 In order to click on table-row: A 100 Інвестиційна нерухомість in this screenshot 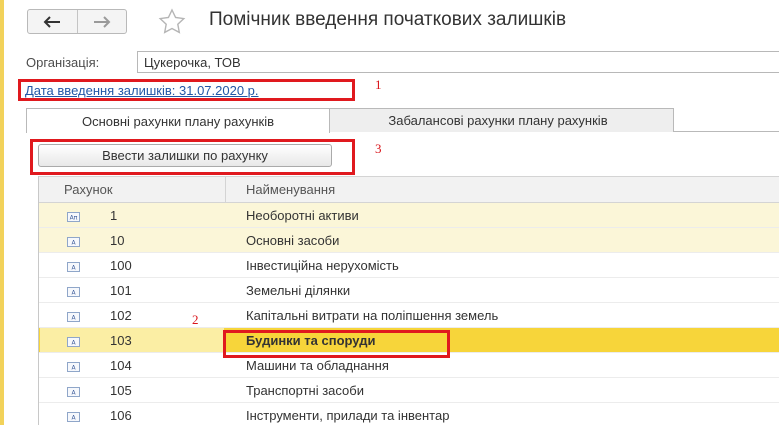, I will do `click(409, 265)`.